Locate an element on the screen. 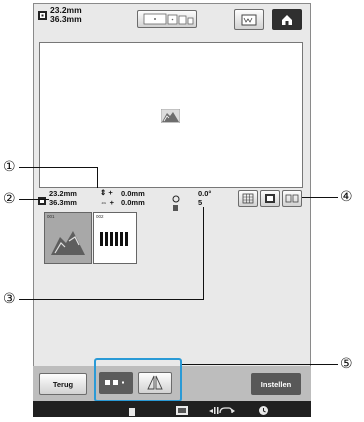 The width and height of the screenshot is (364, 422). mirror-button is located at coordinates (155, 383).